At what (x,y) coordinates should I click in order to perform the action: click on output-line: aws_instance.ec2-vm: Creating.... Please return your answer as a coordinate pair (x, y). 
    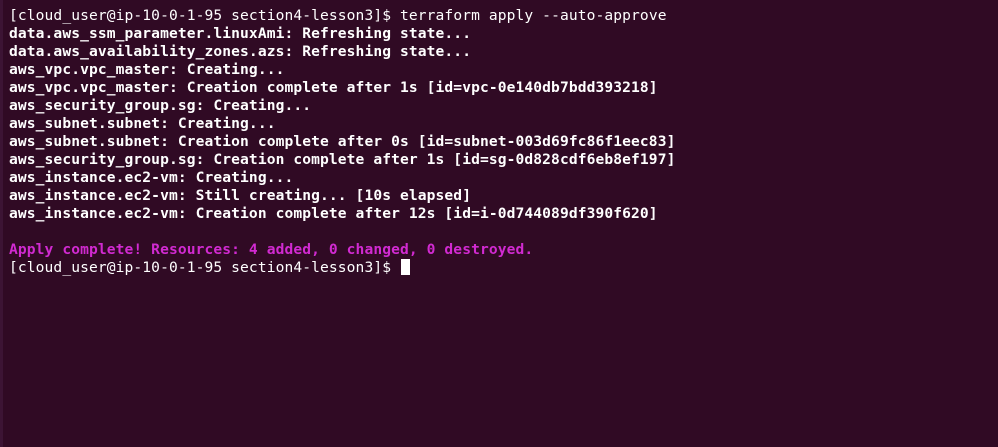
    Looking at the image, I should click on (151, 177).